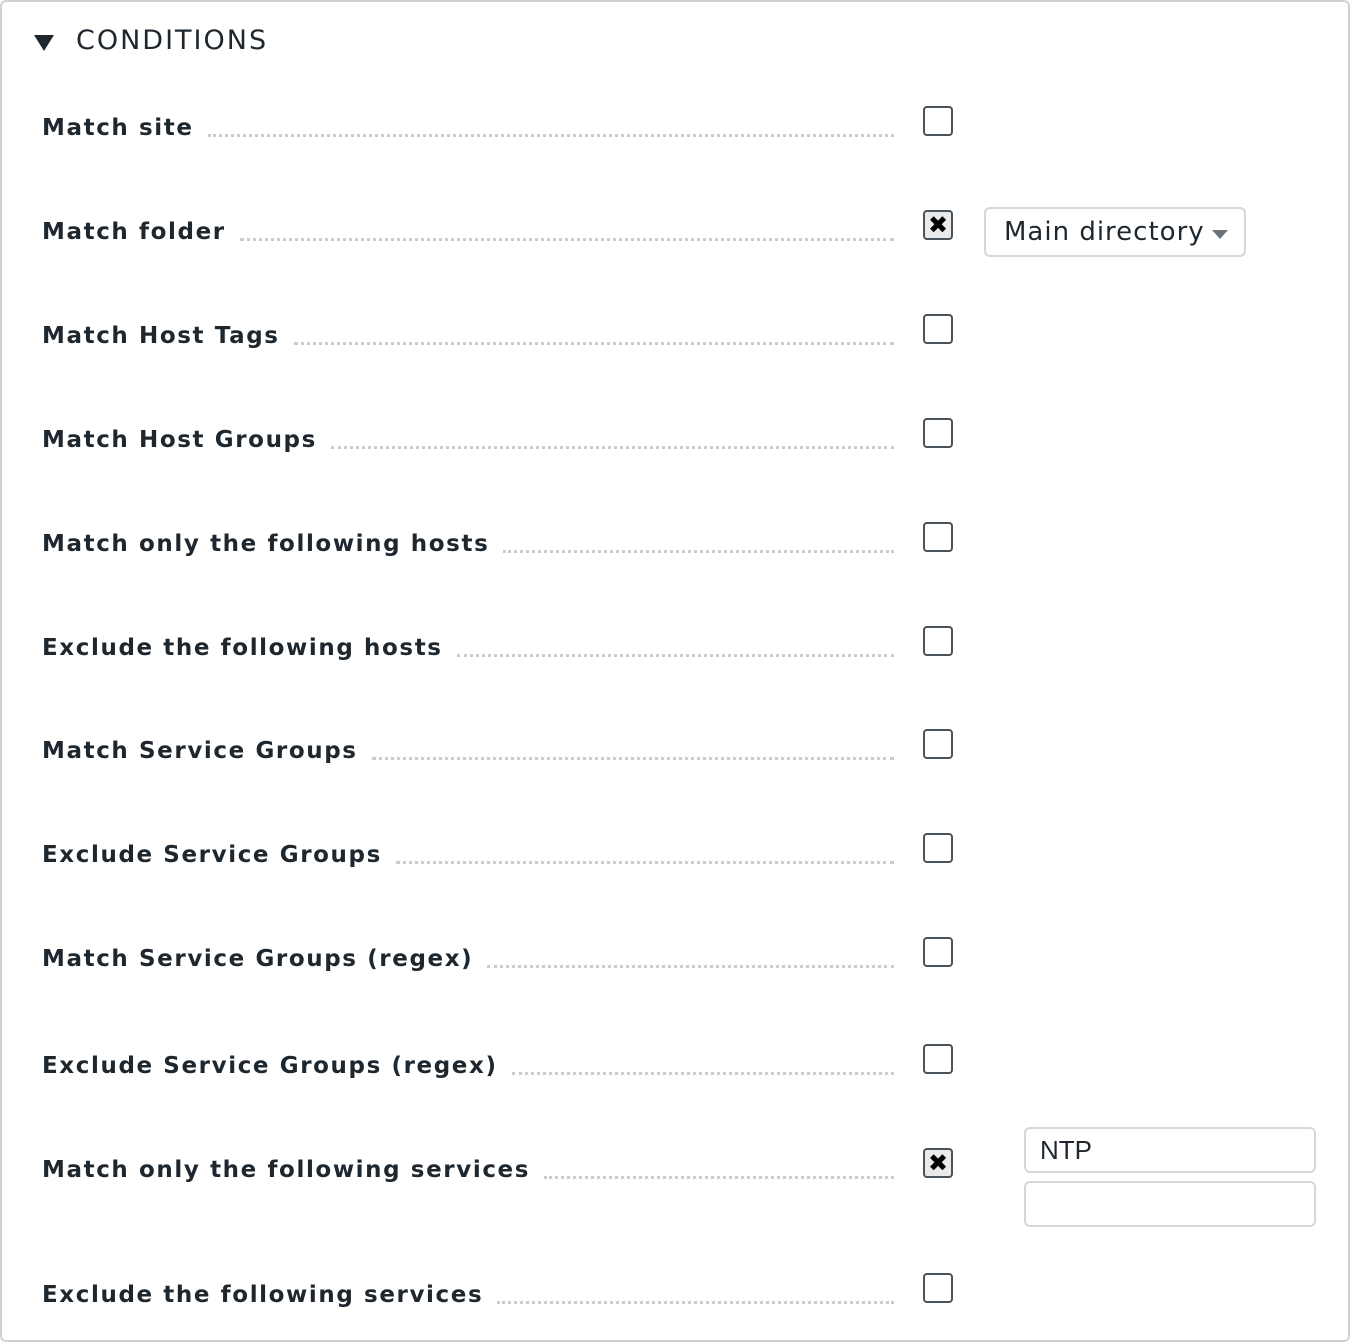 The width and height of the screenshot is (1350, 1342). Describe the element at coordinates (118, 128) in the screenshot. I see `condition-label: Match site` at that location.